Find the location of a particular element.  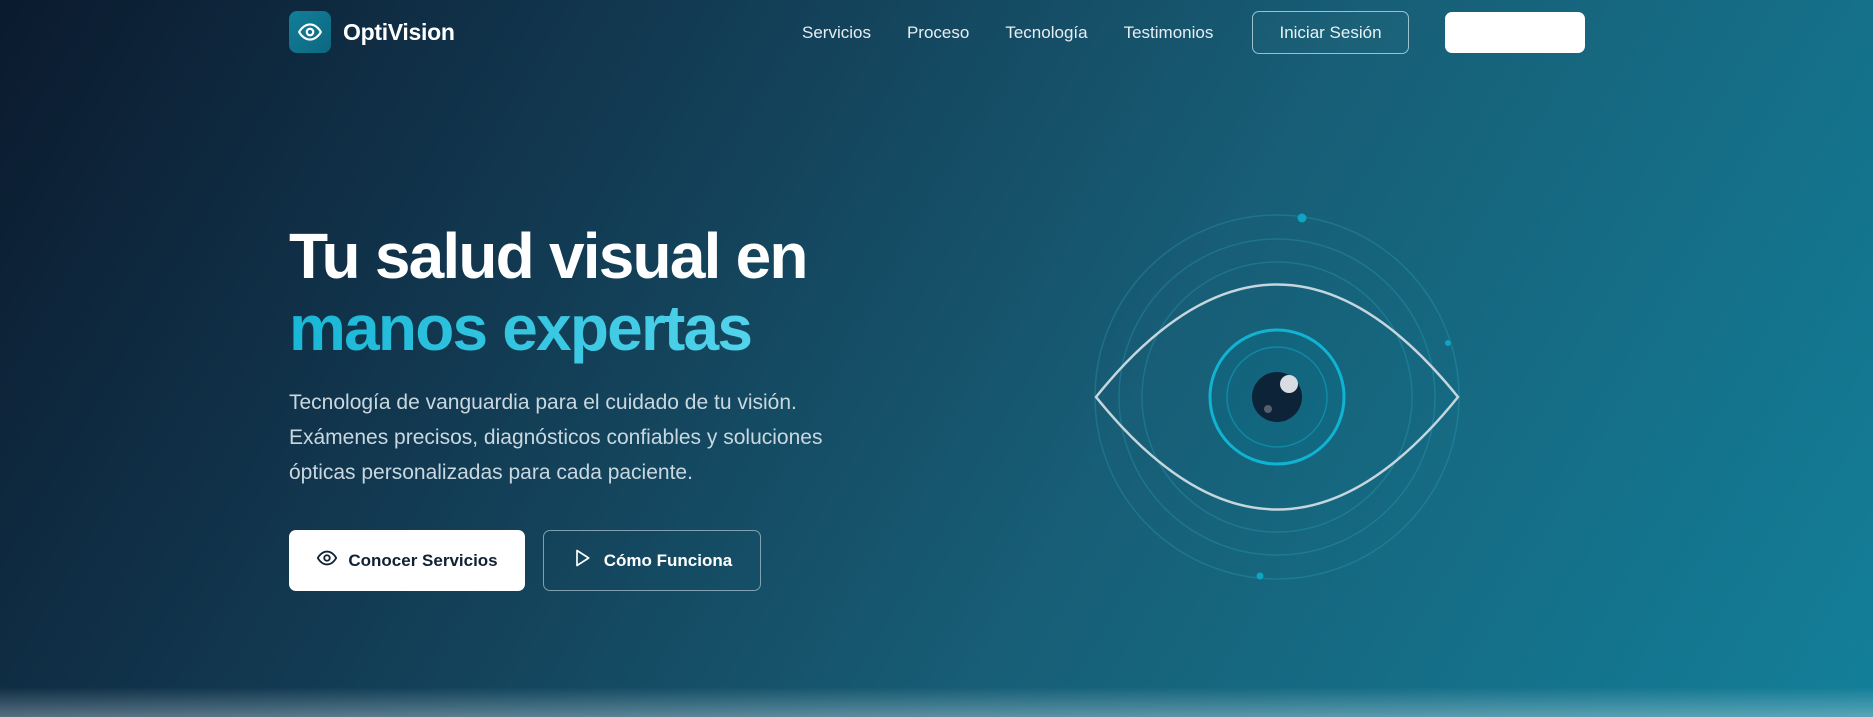

pupil-highlight-small is located at coordinates (1268, 409).